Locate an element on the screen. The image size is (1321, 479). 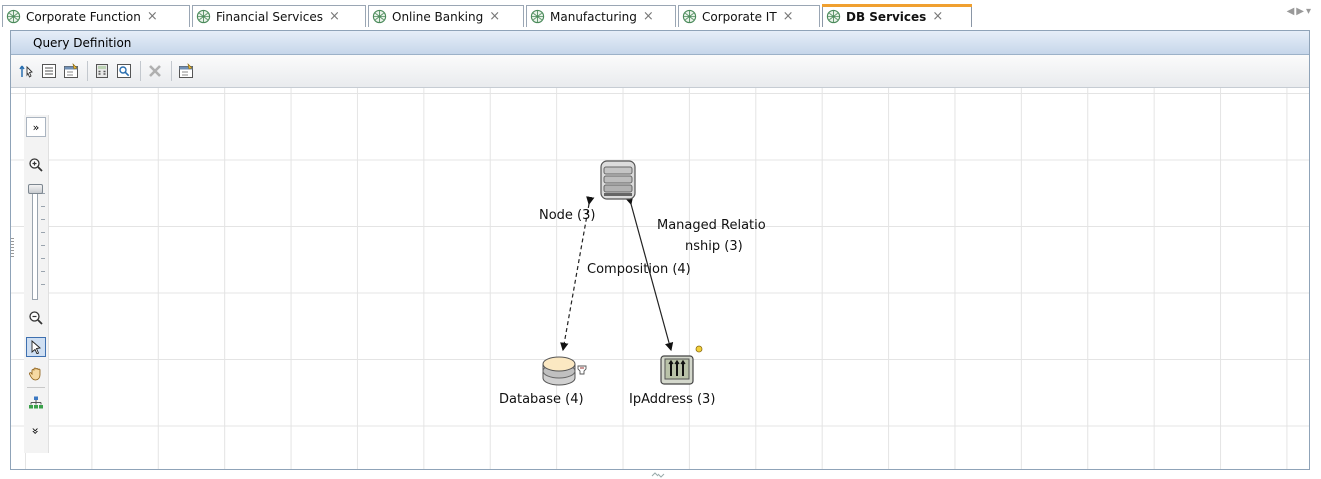
tab-label: Corporate IT is located at coordinates (739, 16).